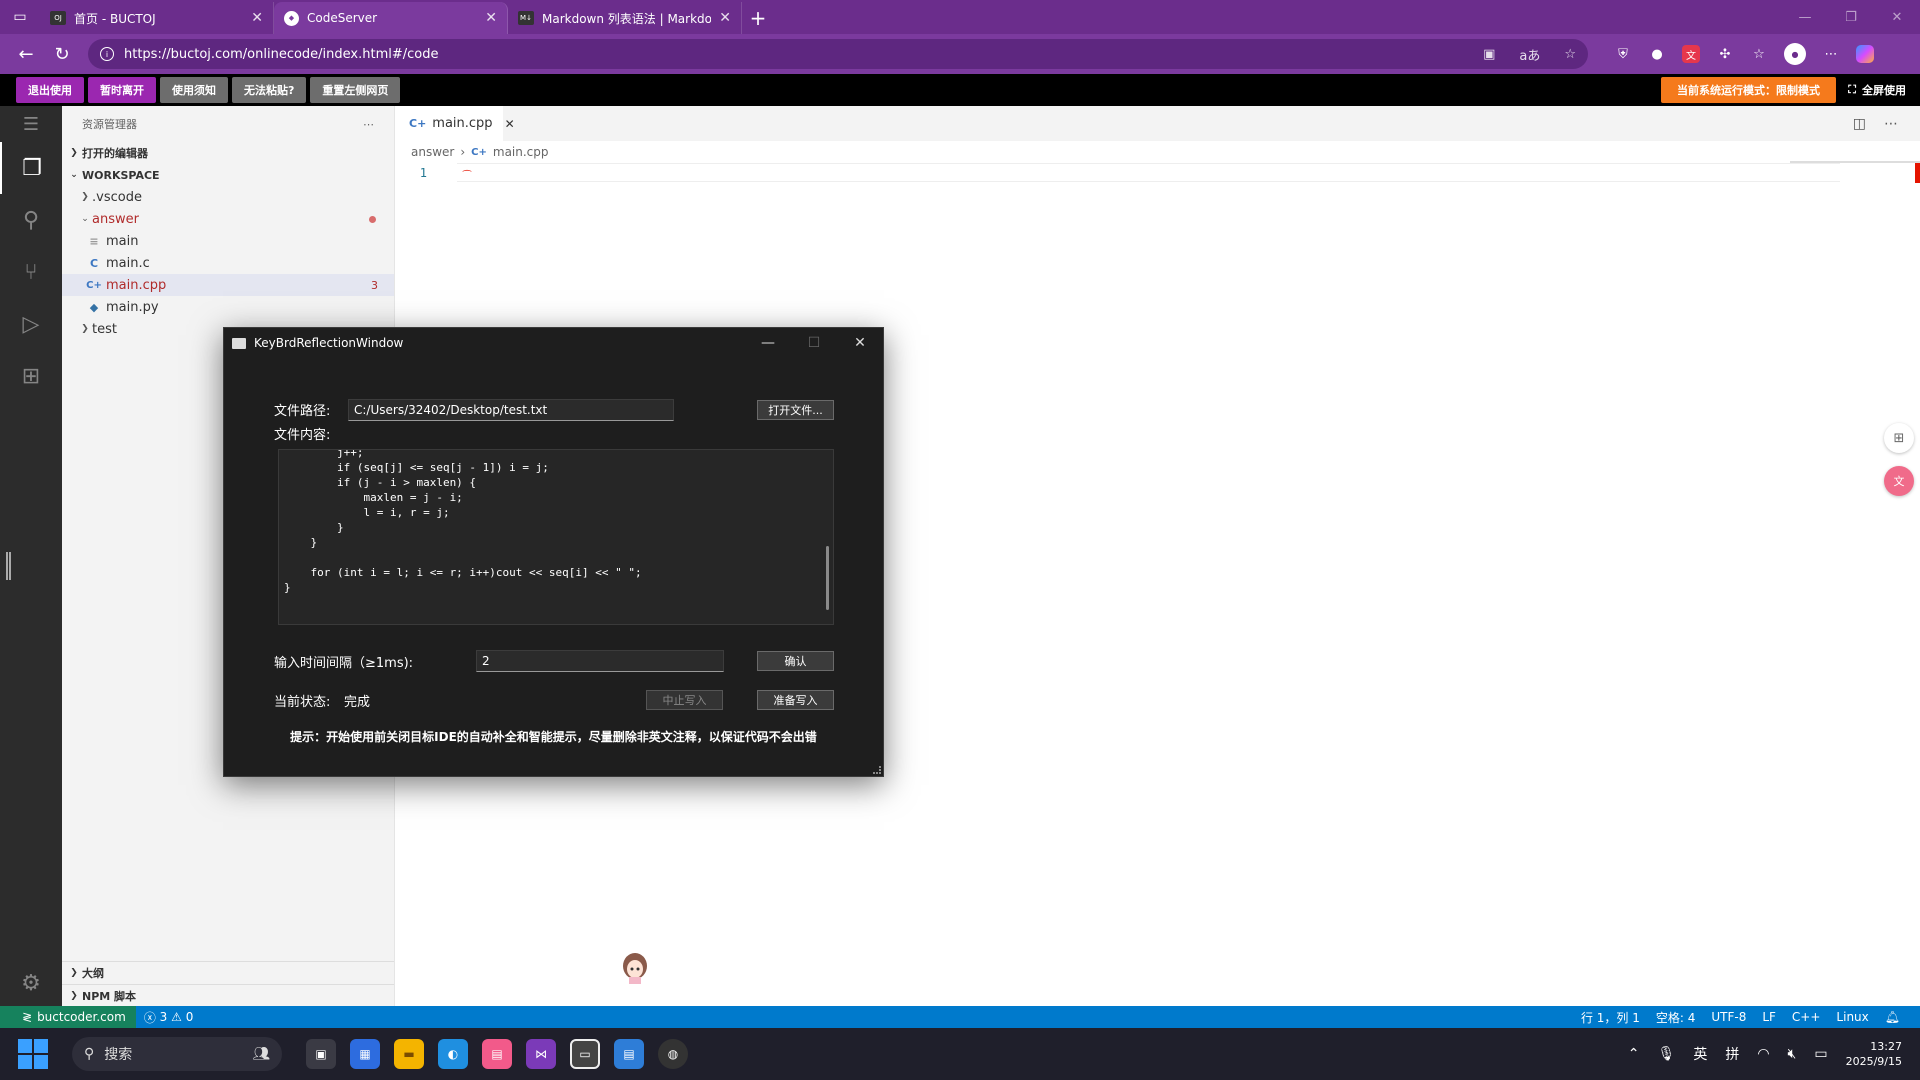  What do you see at coordinates (368, 124) in the screenshot?
I see `explorer-more-icon: ⋯` at bounding box center [368, 124].